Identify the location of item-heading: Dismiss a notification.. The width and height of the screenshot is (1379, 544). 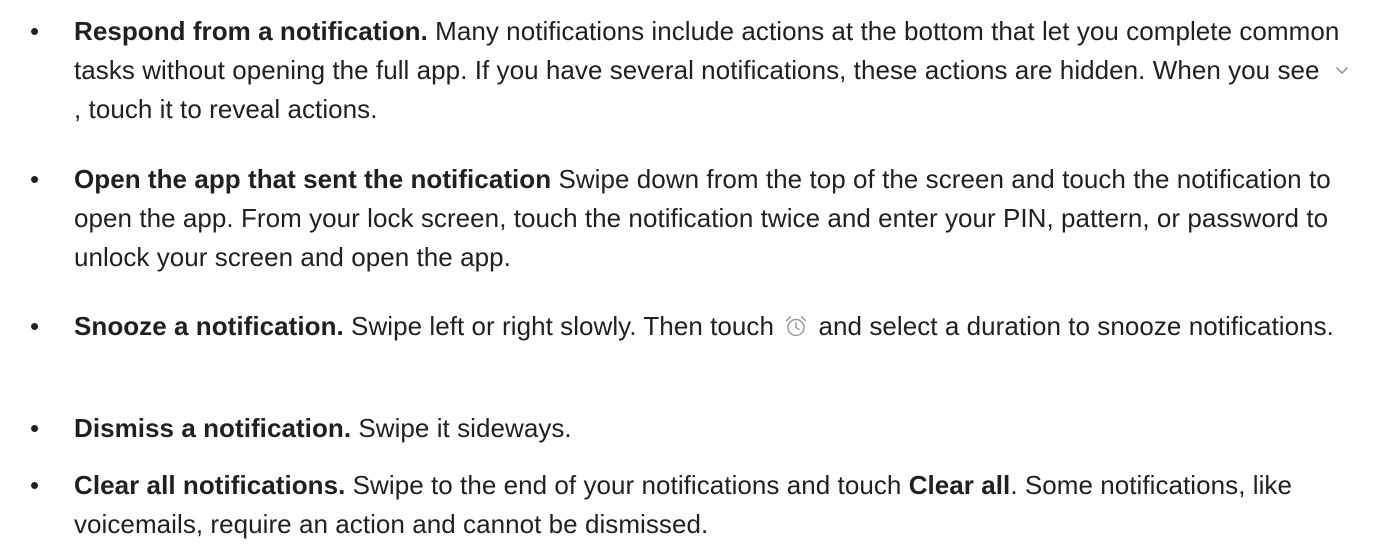
(213, 428).